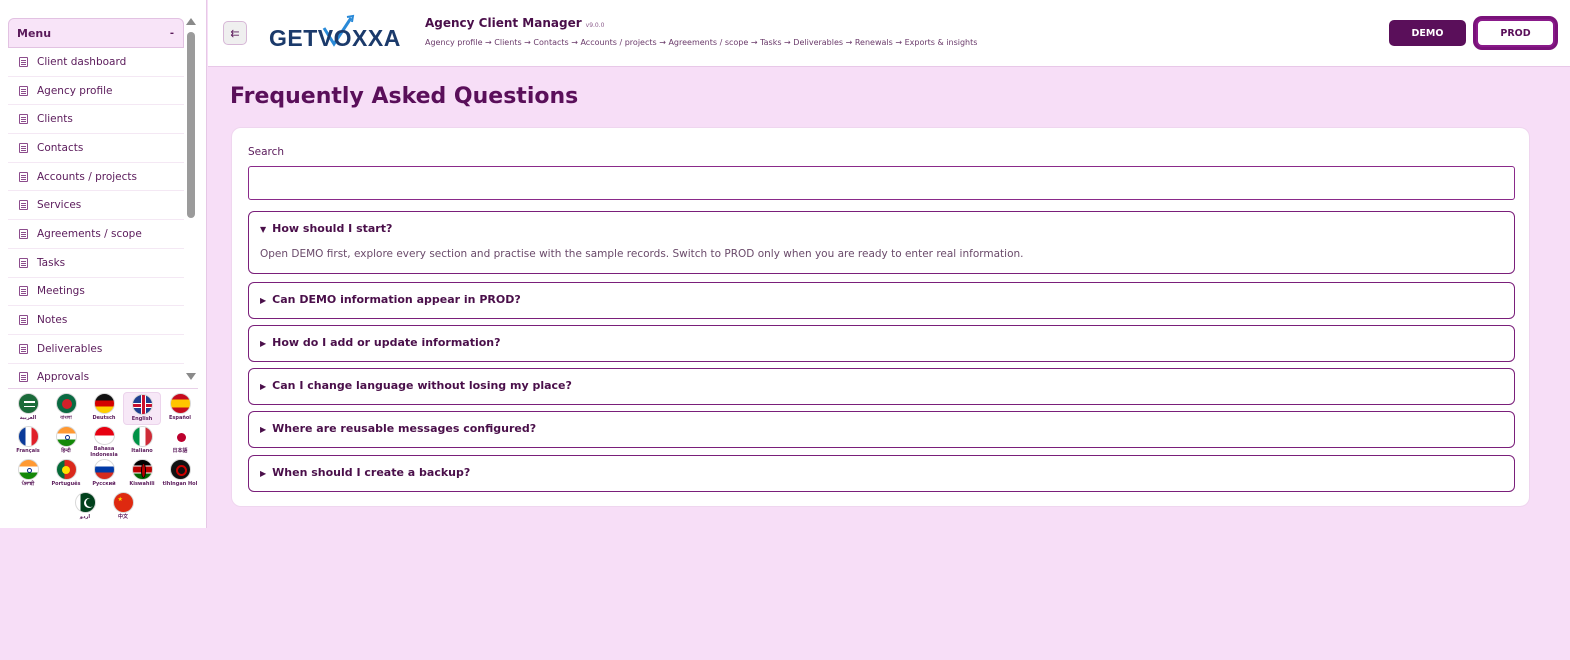 The width and height of the screenshot is (1570, 660). What do you see at coordinates (66, 474) in the screenshot?
I see `language-portuguese: Português` at bounding box center [66, 474].